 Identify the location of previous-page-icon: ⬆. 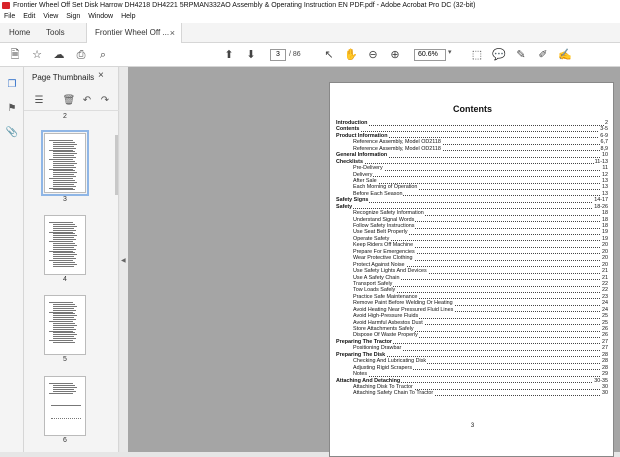
(229, 55).